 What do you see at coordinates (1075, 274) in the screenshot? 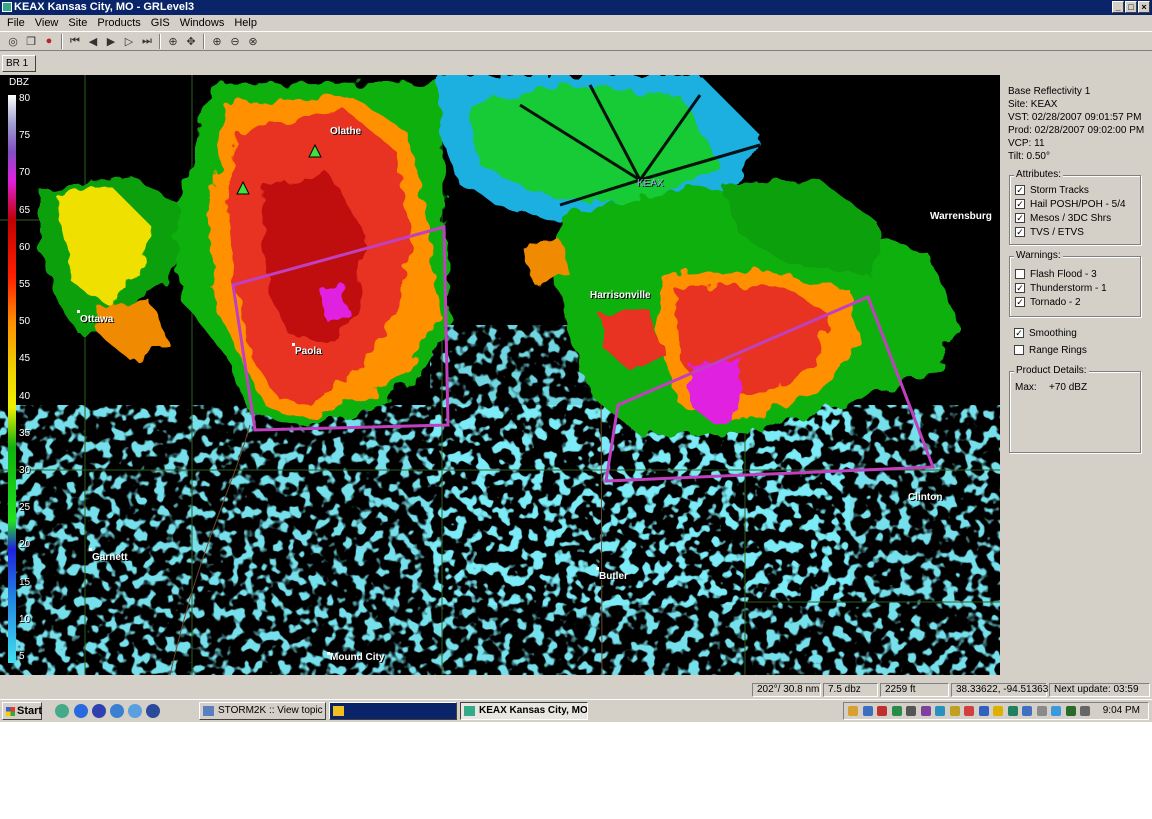
I see `warn-flash-flood: Flash Flood - 3` at bounding box center [1075, 274].